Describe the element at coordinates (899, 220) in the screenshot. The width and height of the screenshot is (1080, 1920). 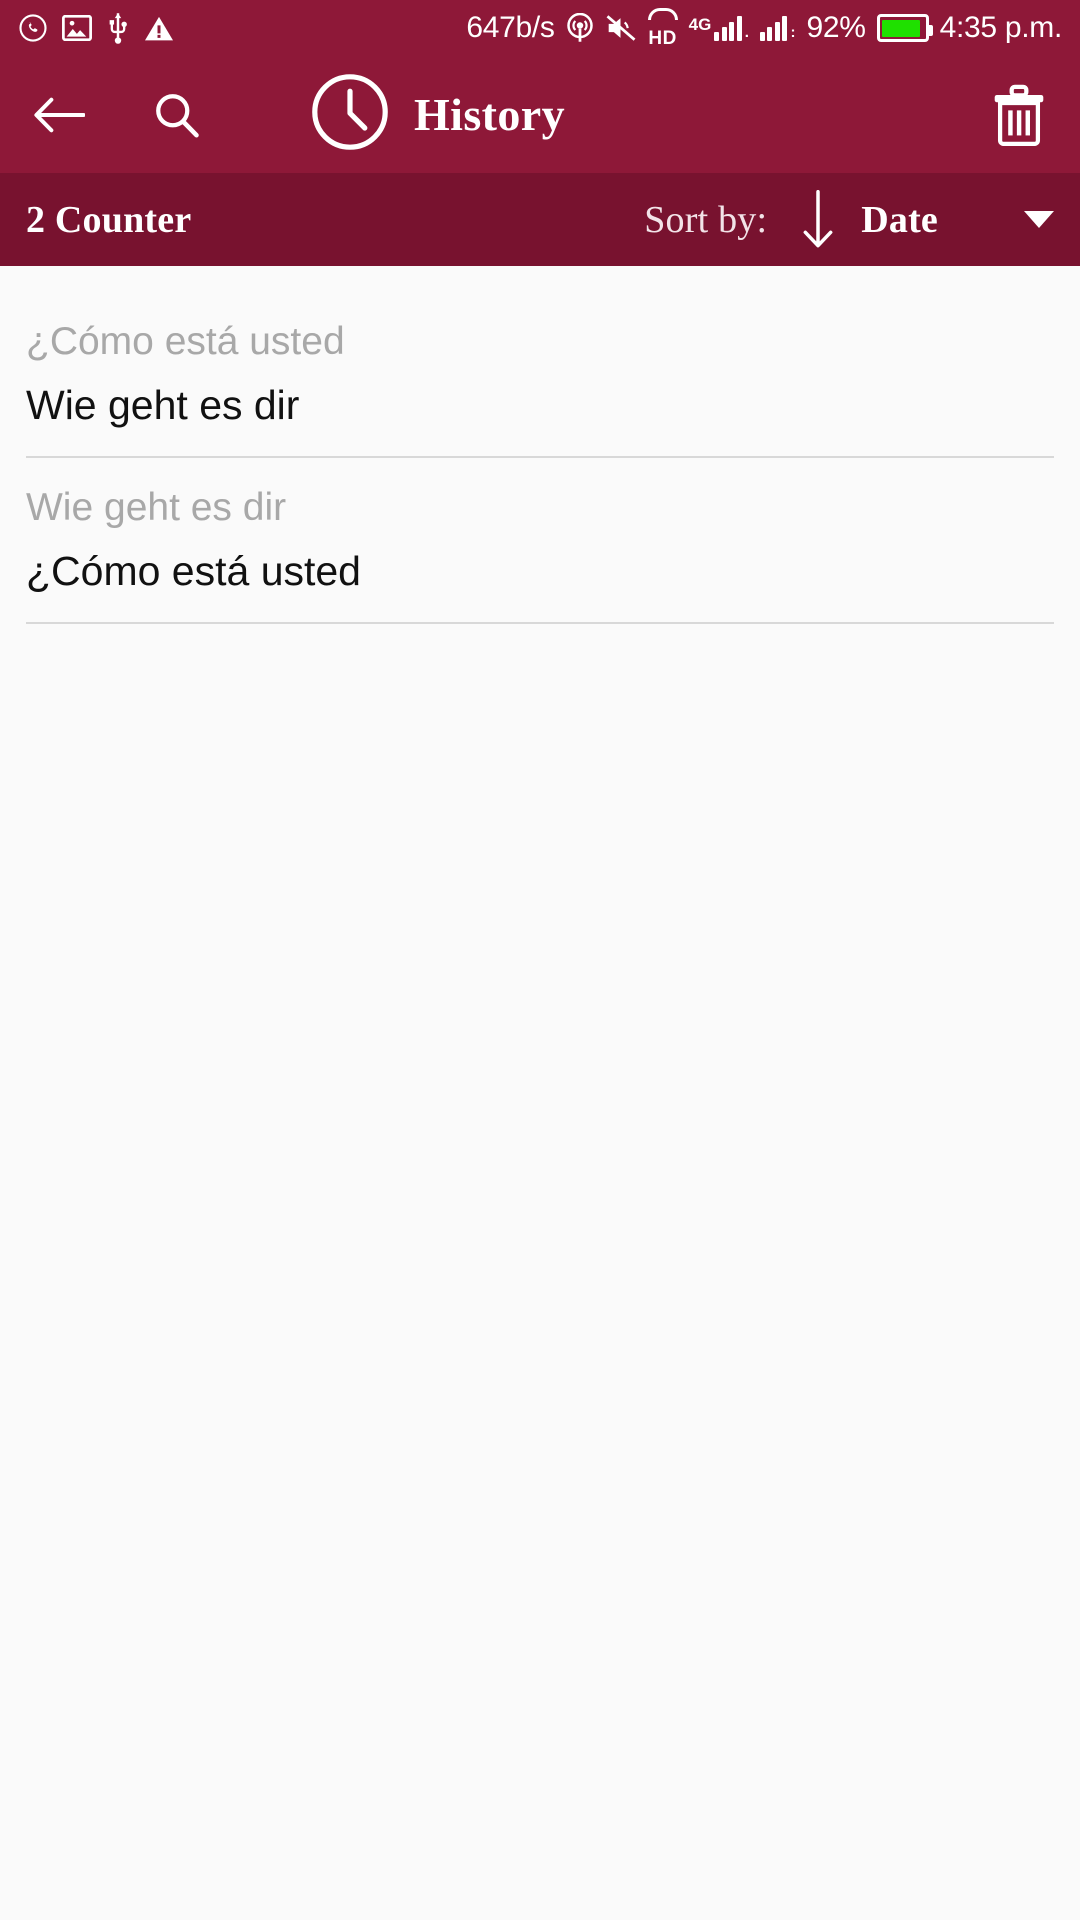
I see `sort-value-label: Date` at that location.